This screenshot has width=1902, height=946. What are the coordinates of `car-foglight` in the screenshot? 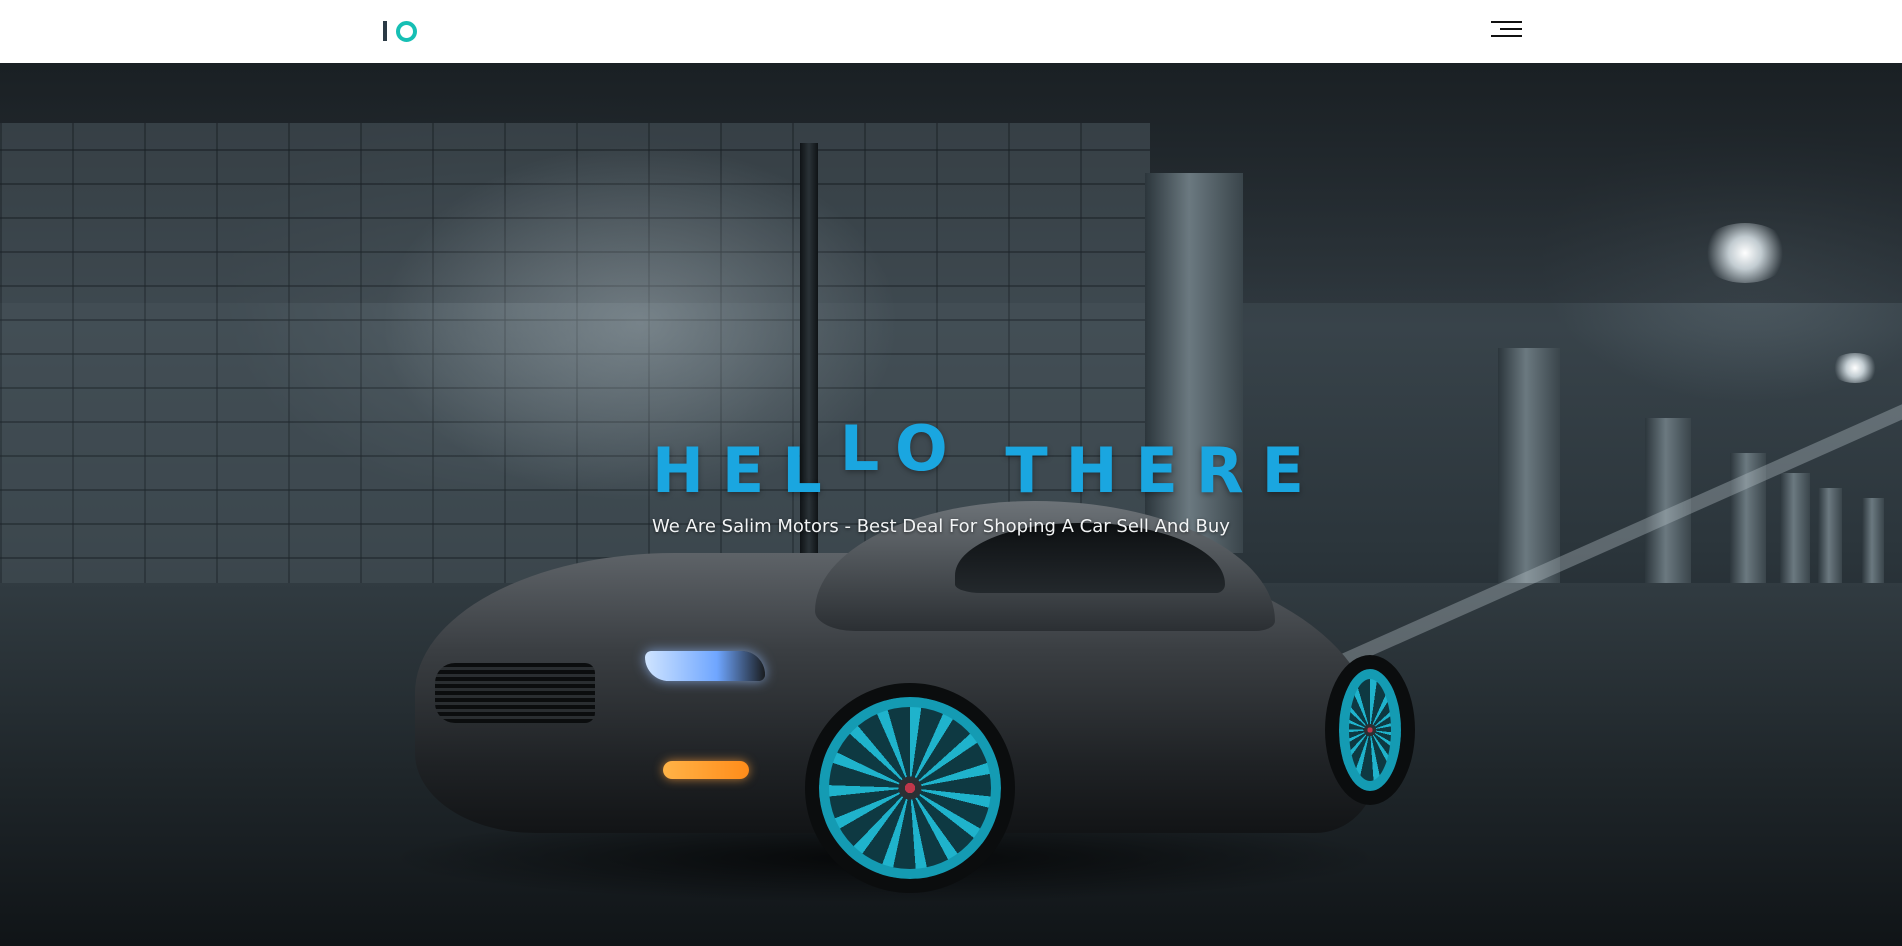 It's located at (706, 770).